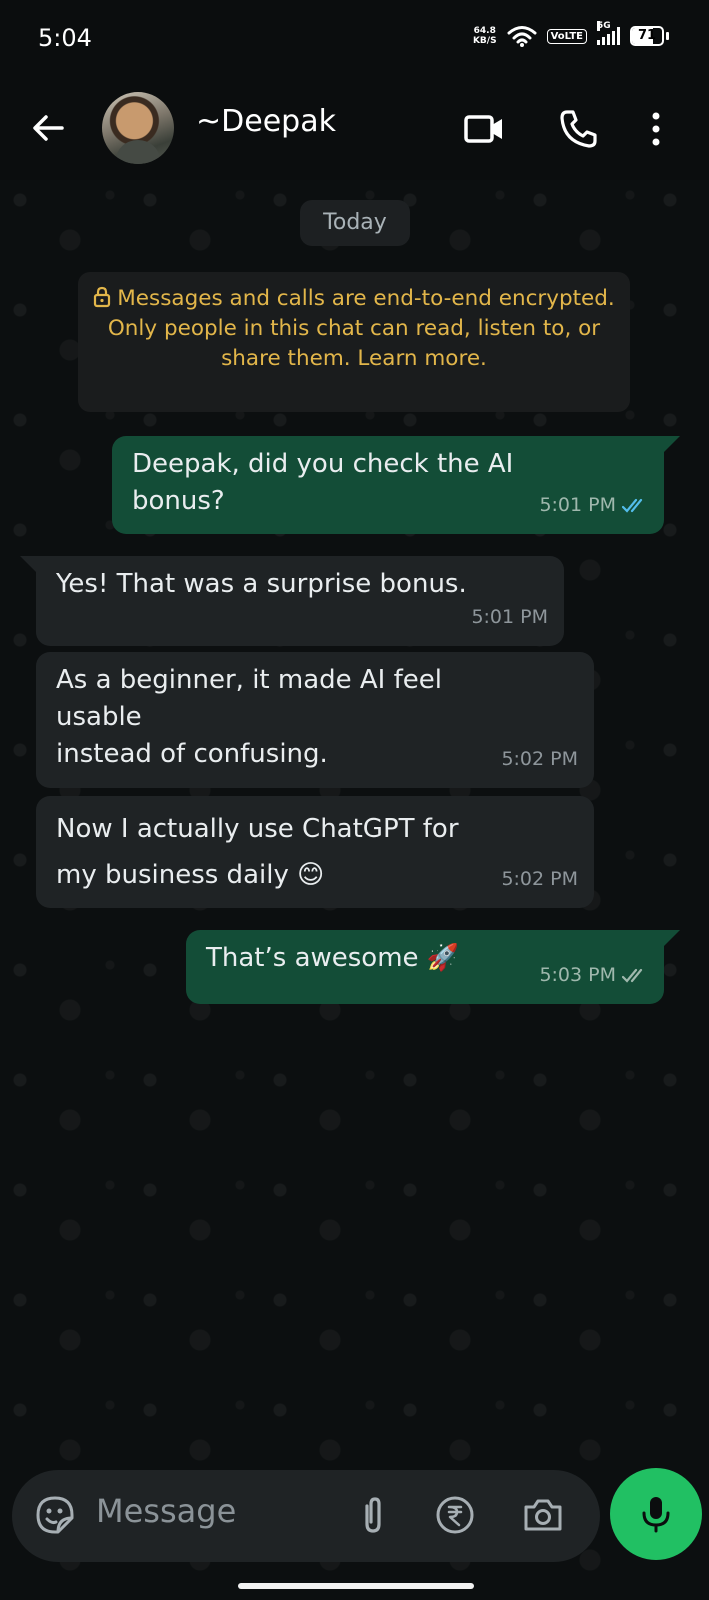 The width and height of the screenshot is (709, 1600). Describe the element at coordinates (632, 975) in the screenshot. I see `delivered-receipt-icon` at that location.